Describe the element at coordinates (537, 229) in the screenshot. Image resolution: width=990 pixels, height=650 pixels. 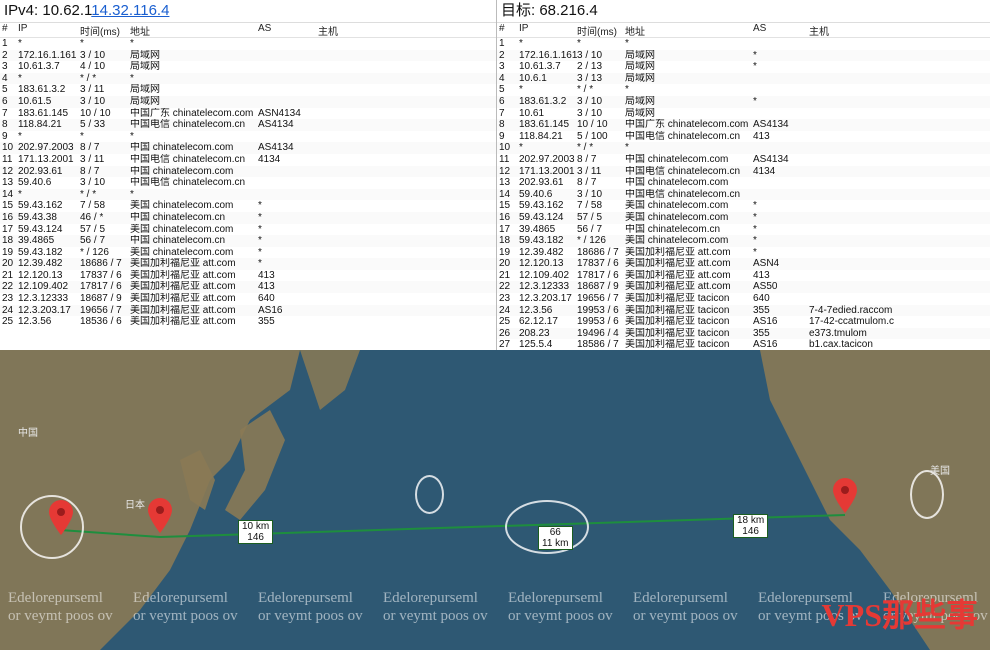
I see `hop-ip: 39.4865` at that location.